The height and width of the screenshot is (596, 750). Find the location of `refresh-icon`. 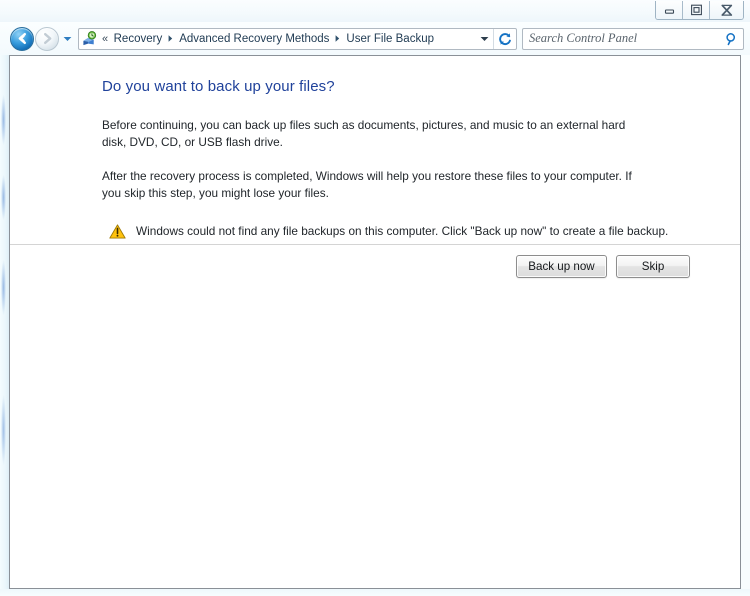

refresh-icon is located at coordinates (505, 38).